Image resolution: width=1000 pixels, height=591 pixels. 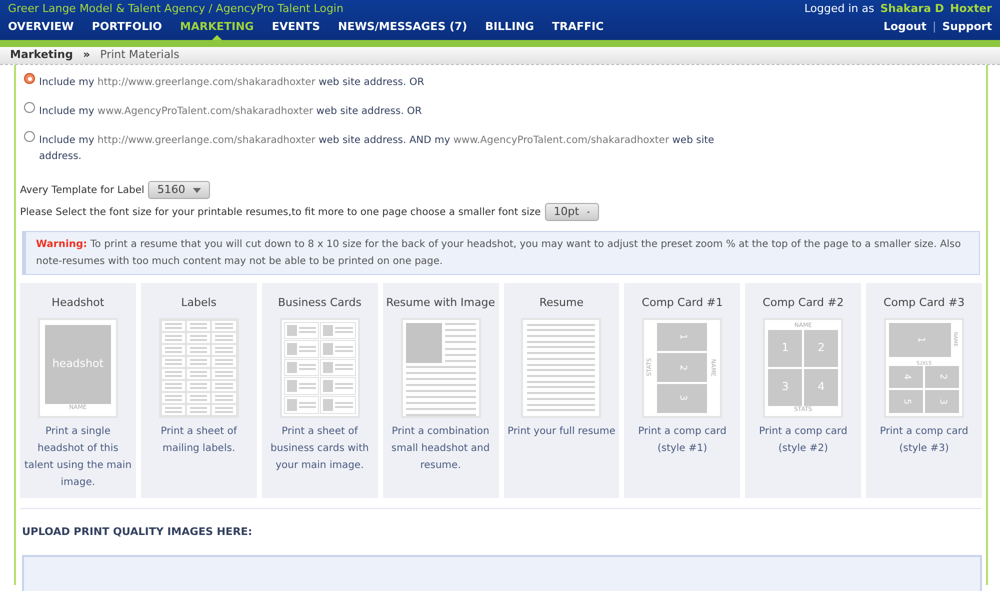 I want to click on template-card: Business Cards Print a sheet of business cards with your main image., so click(x=320, y=390).